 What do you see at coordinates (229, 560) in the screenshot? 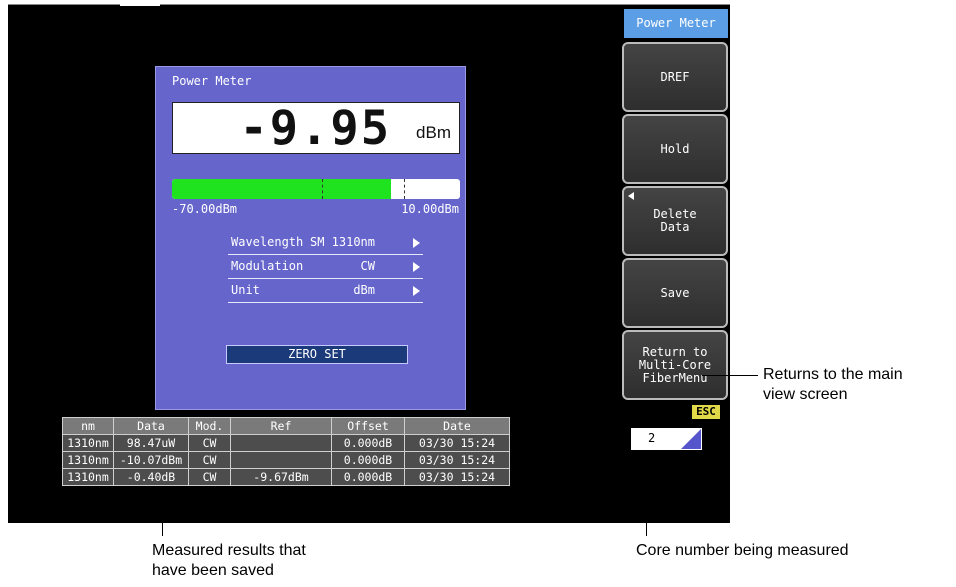
I see `saved-annotation: Measured results that have been saved` at bounding box center [229, 560].